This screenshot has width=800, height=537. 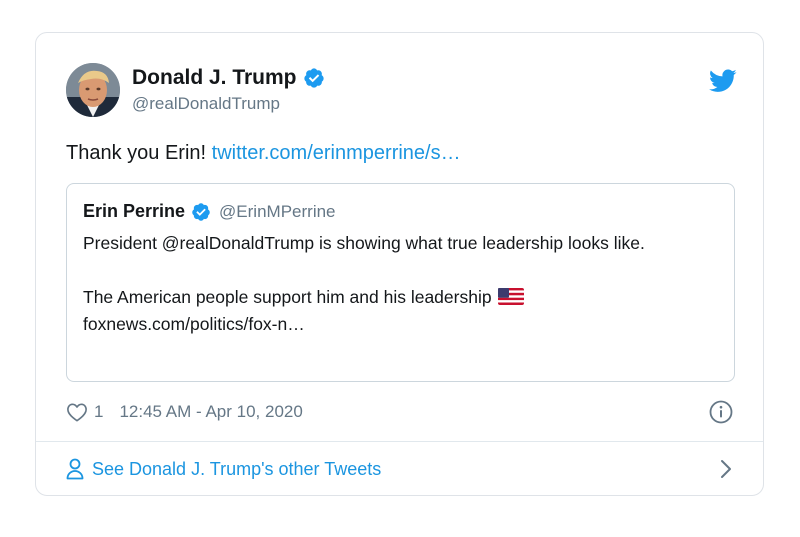 I want to click on quoted-author-handle: @ErinMPerrine, so click(x=277, y=212).